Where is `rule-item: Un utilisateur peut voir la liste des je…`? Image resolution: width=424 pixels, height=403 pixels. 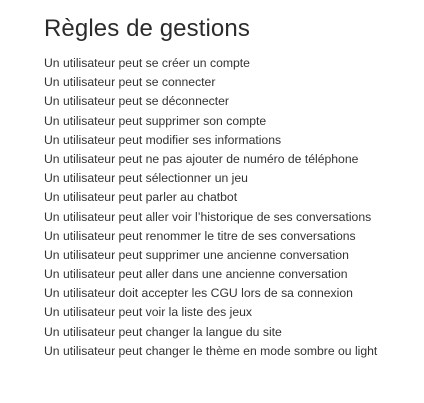 rule-item: Un utilisateur peut voir la liste des je… is located at coordinates (148, 312).